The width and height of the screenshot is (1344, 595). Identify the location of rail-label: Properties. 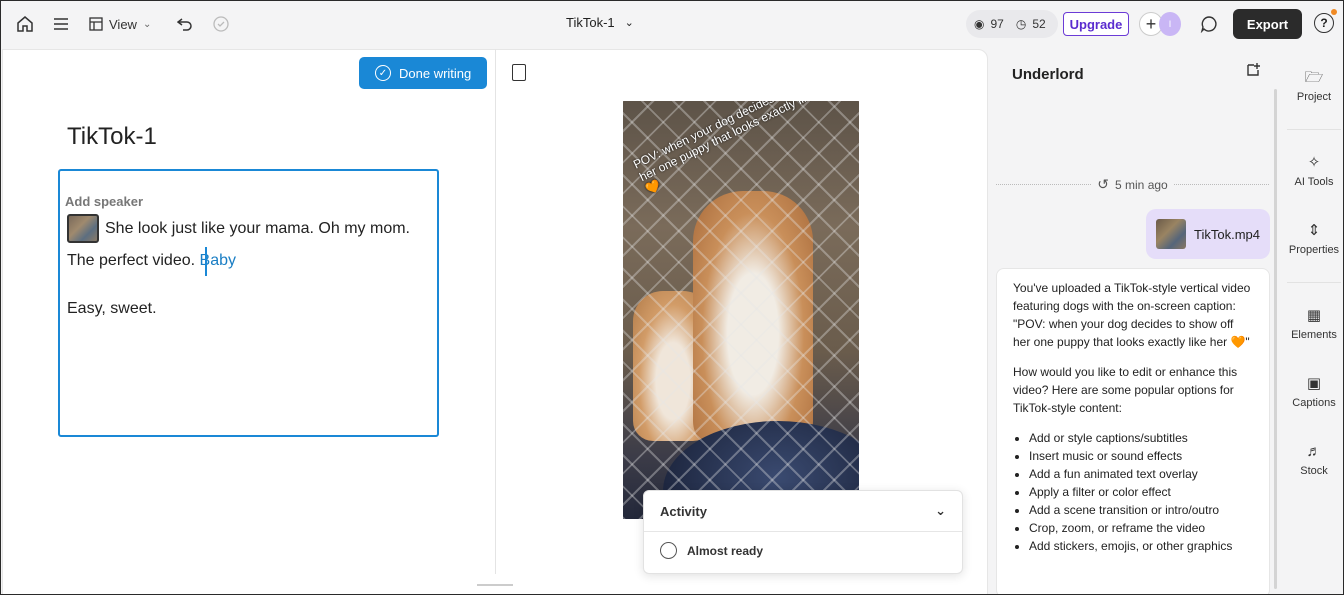
(1314, 250).